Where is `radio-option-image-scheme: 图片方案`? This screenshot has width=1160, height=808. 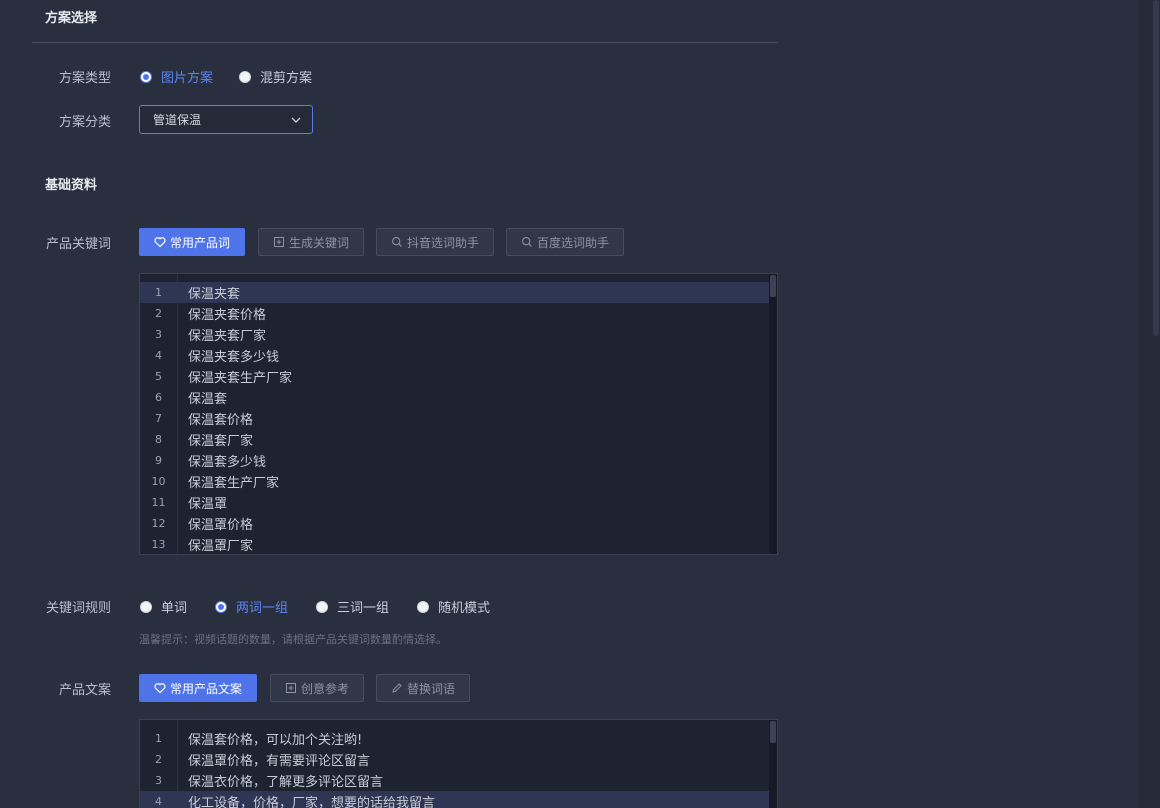
radio-option-image-scheme: 图片方案 is located at coordinates (176, 76).